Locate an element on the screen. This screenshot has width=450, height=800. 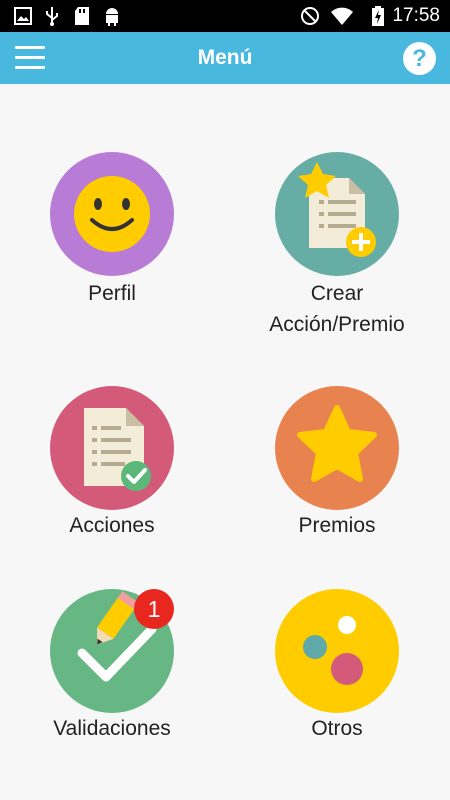
menu-item-label: Perfil is located at coordinates (112, 293).